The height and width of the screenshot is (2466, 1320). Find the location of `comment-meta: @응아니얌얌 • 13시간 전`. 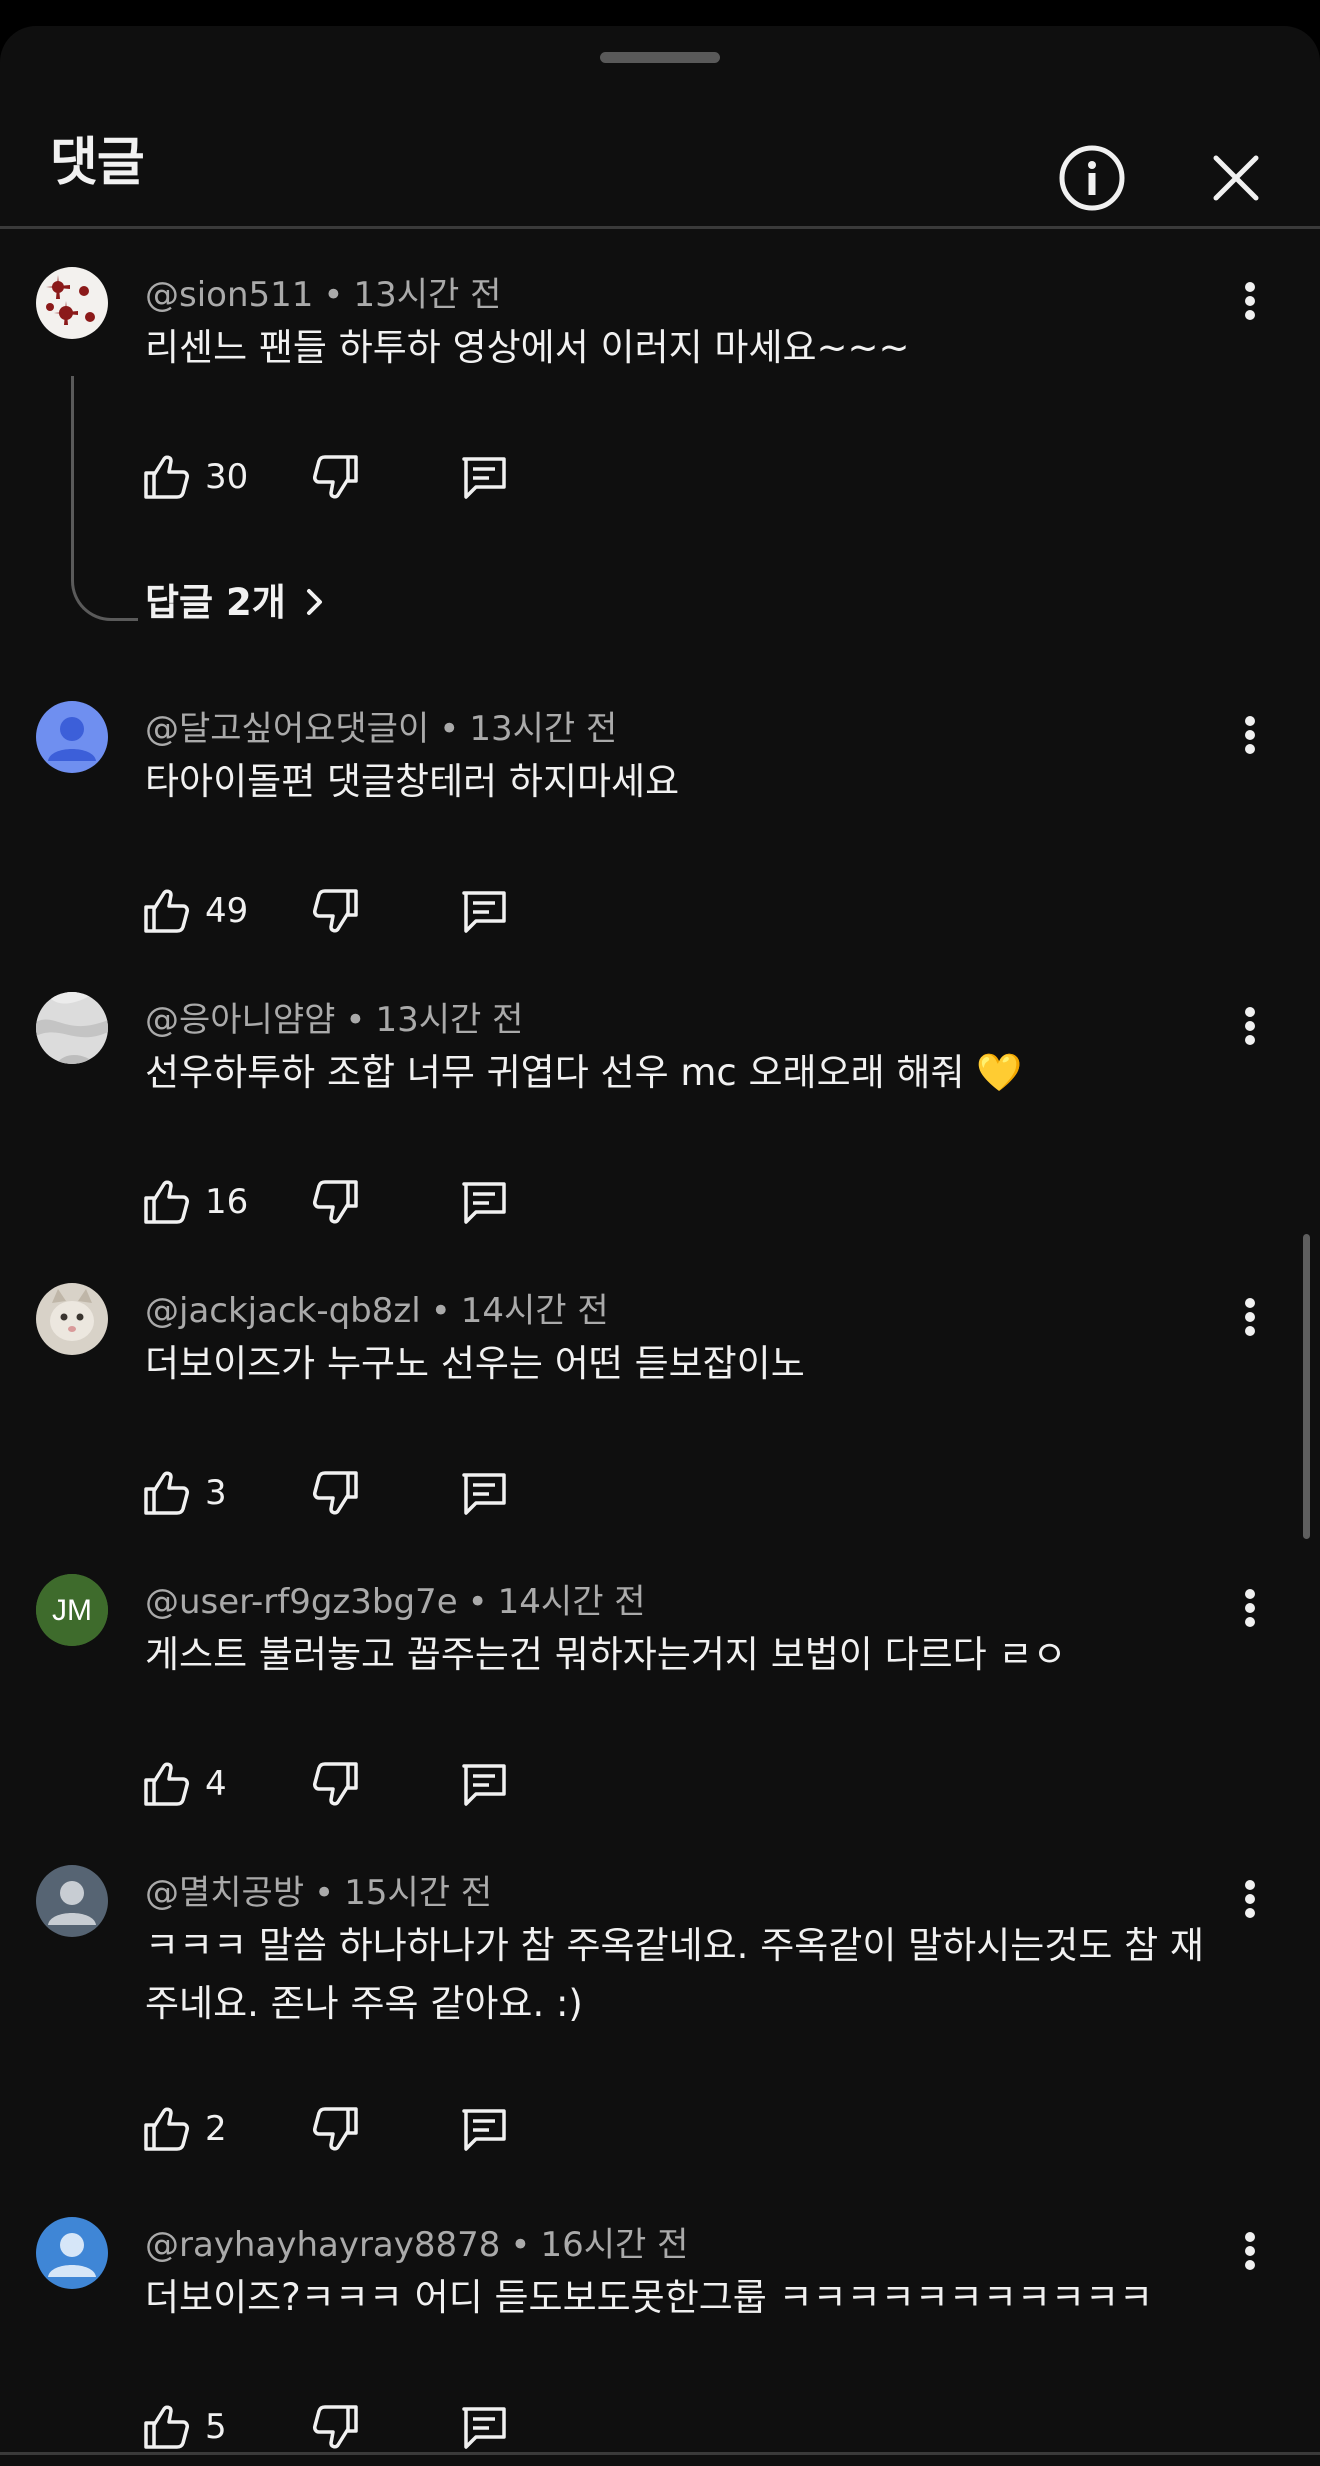

comment-meta: @응아니얌얌 • 13시간 전 is located at coordinates (334, 1020).